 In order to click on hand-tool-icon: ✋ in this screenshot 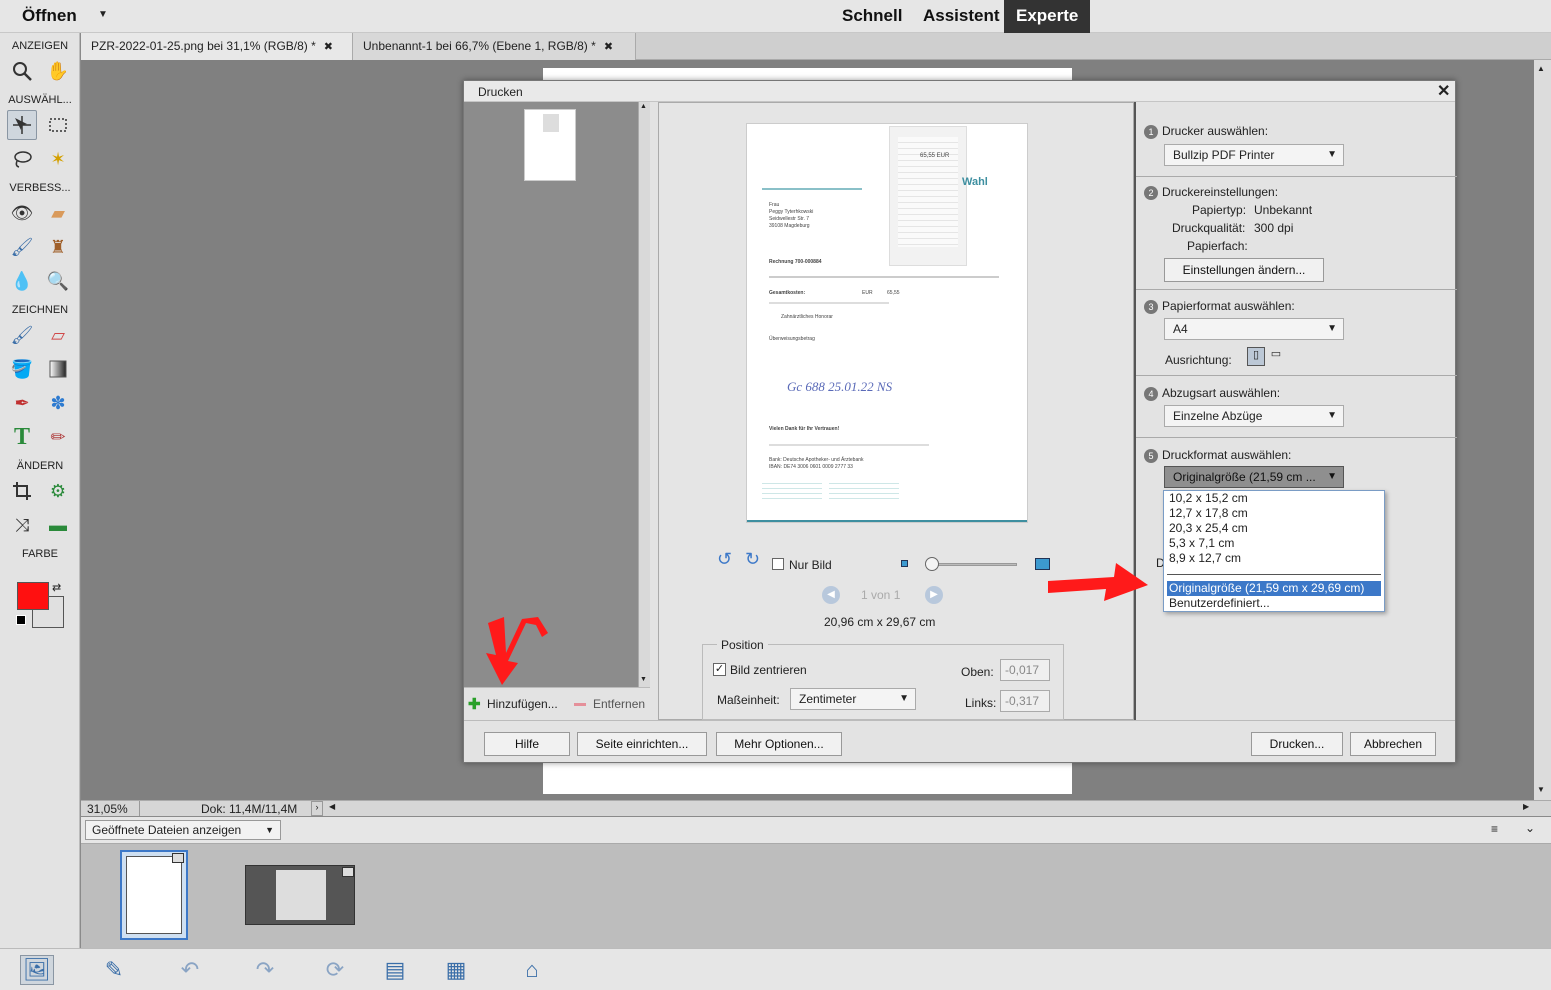, I will do `click(58, 71)`.